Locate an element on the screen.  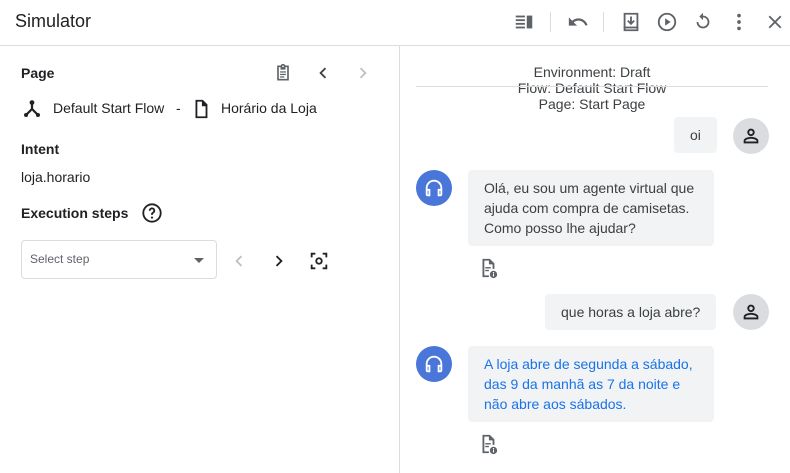
prev-step-icon is located at coordinates (239, 261).